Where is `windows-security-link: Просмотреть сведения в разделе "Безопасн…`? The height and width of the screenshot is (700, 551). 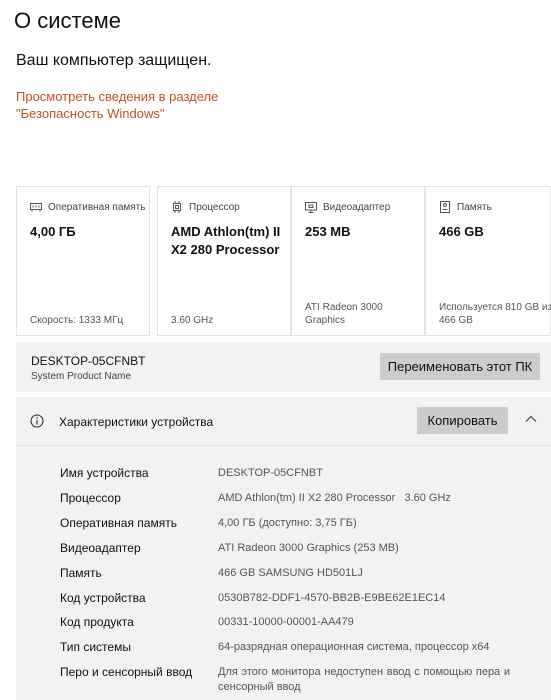
windows-security-link: Просмотреть сведения в разделе "Безопасн… is located at coordinates (117, 105).